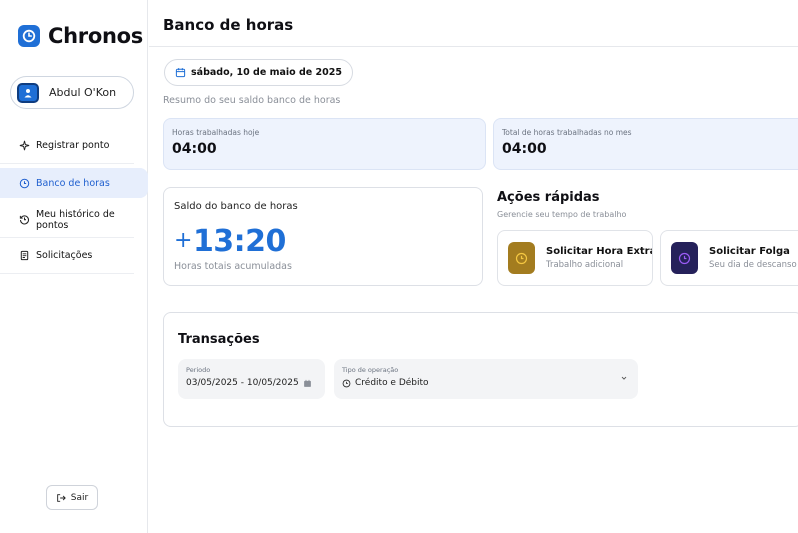 This screenshot has height=533, width=798. What do you see at coordinates (324, 144) in the screenshot?
I see `stat-hours-today: Horas trabalhadas hoje 04:00` at bounding box center [324, 144].